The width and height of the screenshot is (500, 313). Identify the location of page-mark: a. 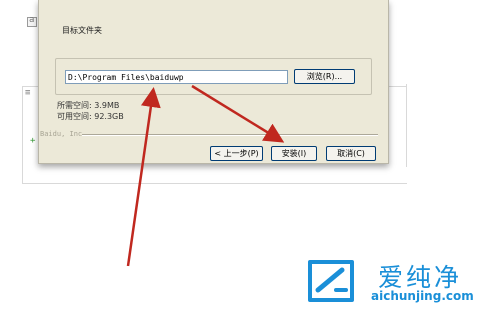
(32, 20).